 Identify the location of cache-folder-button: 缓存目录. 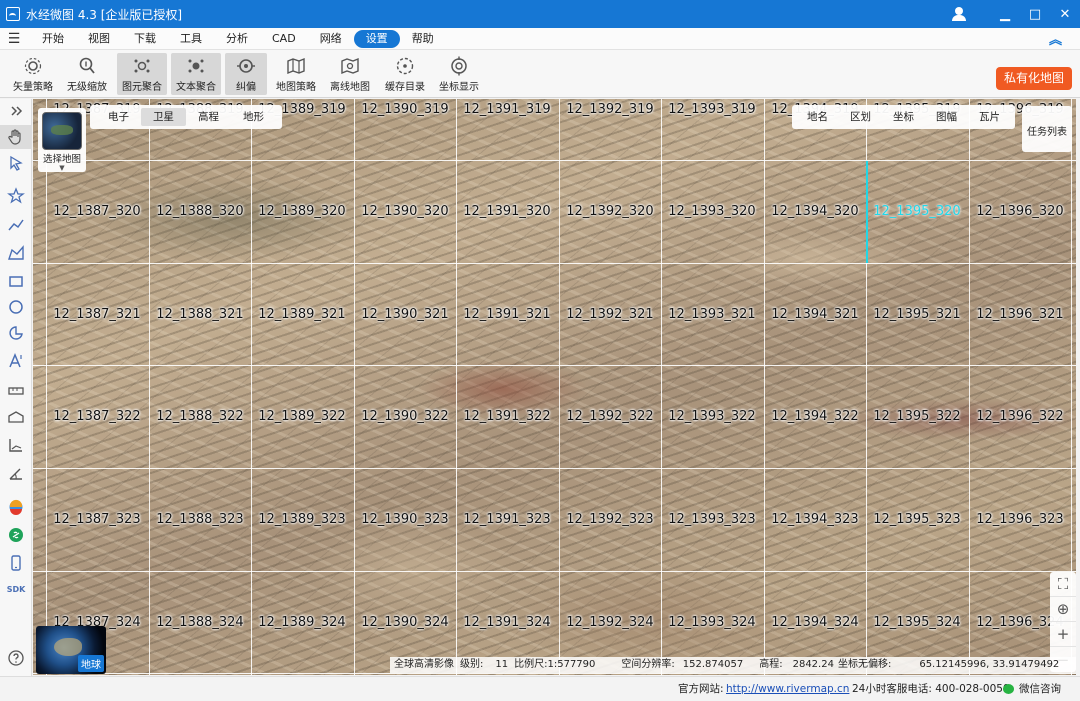
(405, 74).